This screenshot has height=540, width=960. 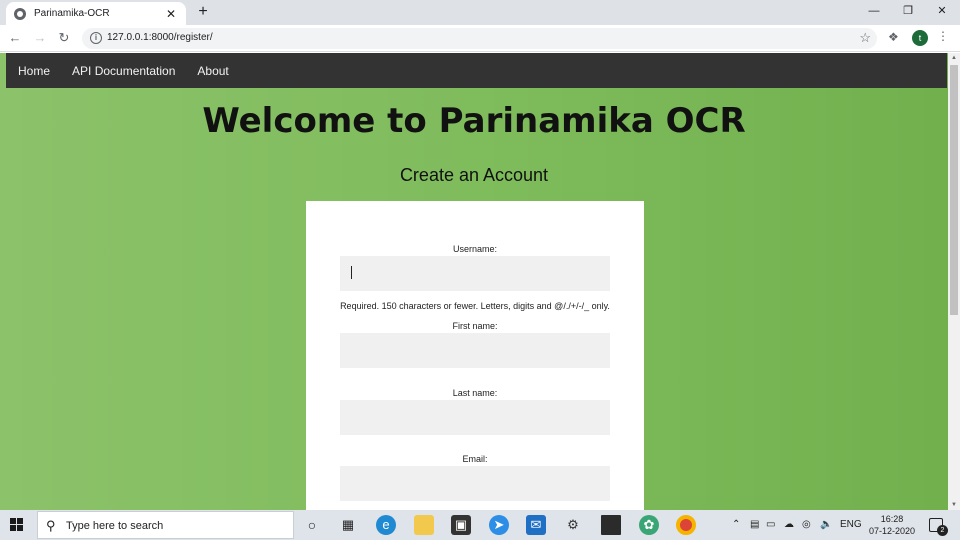 What do you see at coordinates (474, 175) in the screenshot?
I see `page-subtitle: Create an Account` at bounding box center [474, 175].